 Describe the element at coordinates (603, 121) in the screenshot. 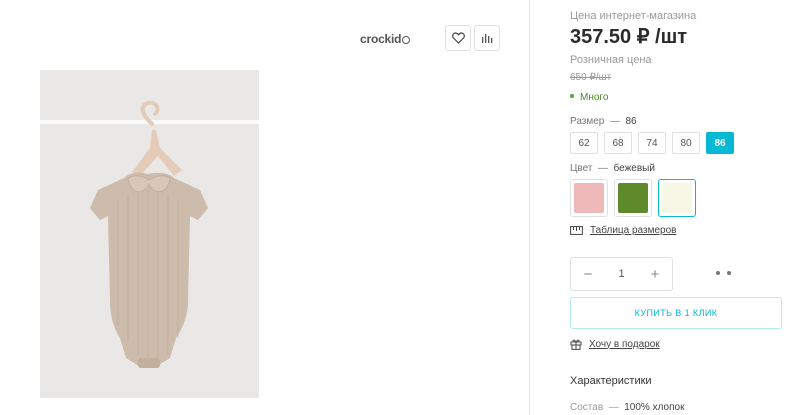

I see `size-heading: Размер — 86` at that location.